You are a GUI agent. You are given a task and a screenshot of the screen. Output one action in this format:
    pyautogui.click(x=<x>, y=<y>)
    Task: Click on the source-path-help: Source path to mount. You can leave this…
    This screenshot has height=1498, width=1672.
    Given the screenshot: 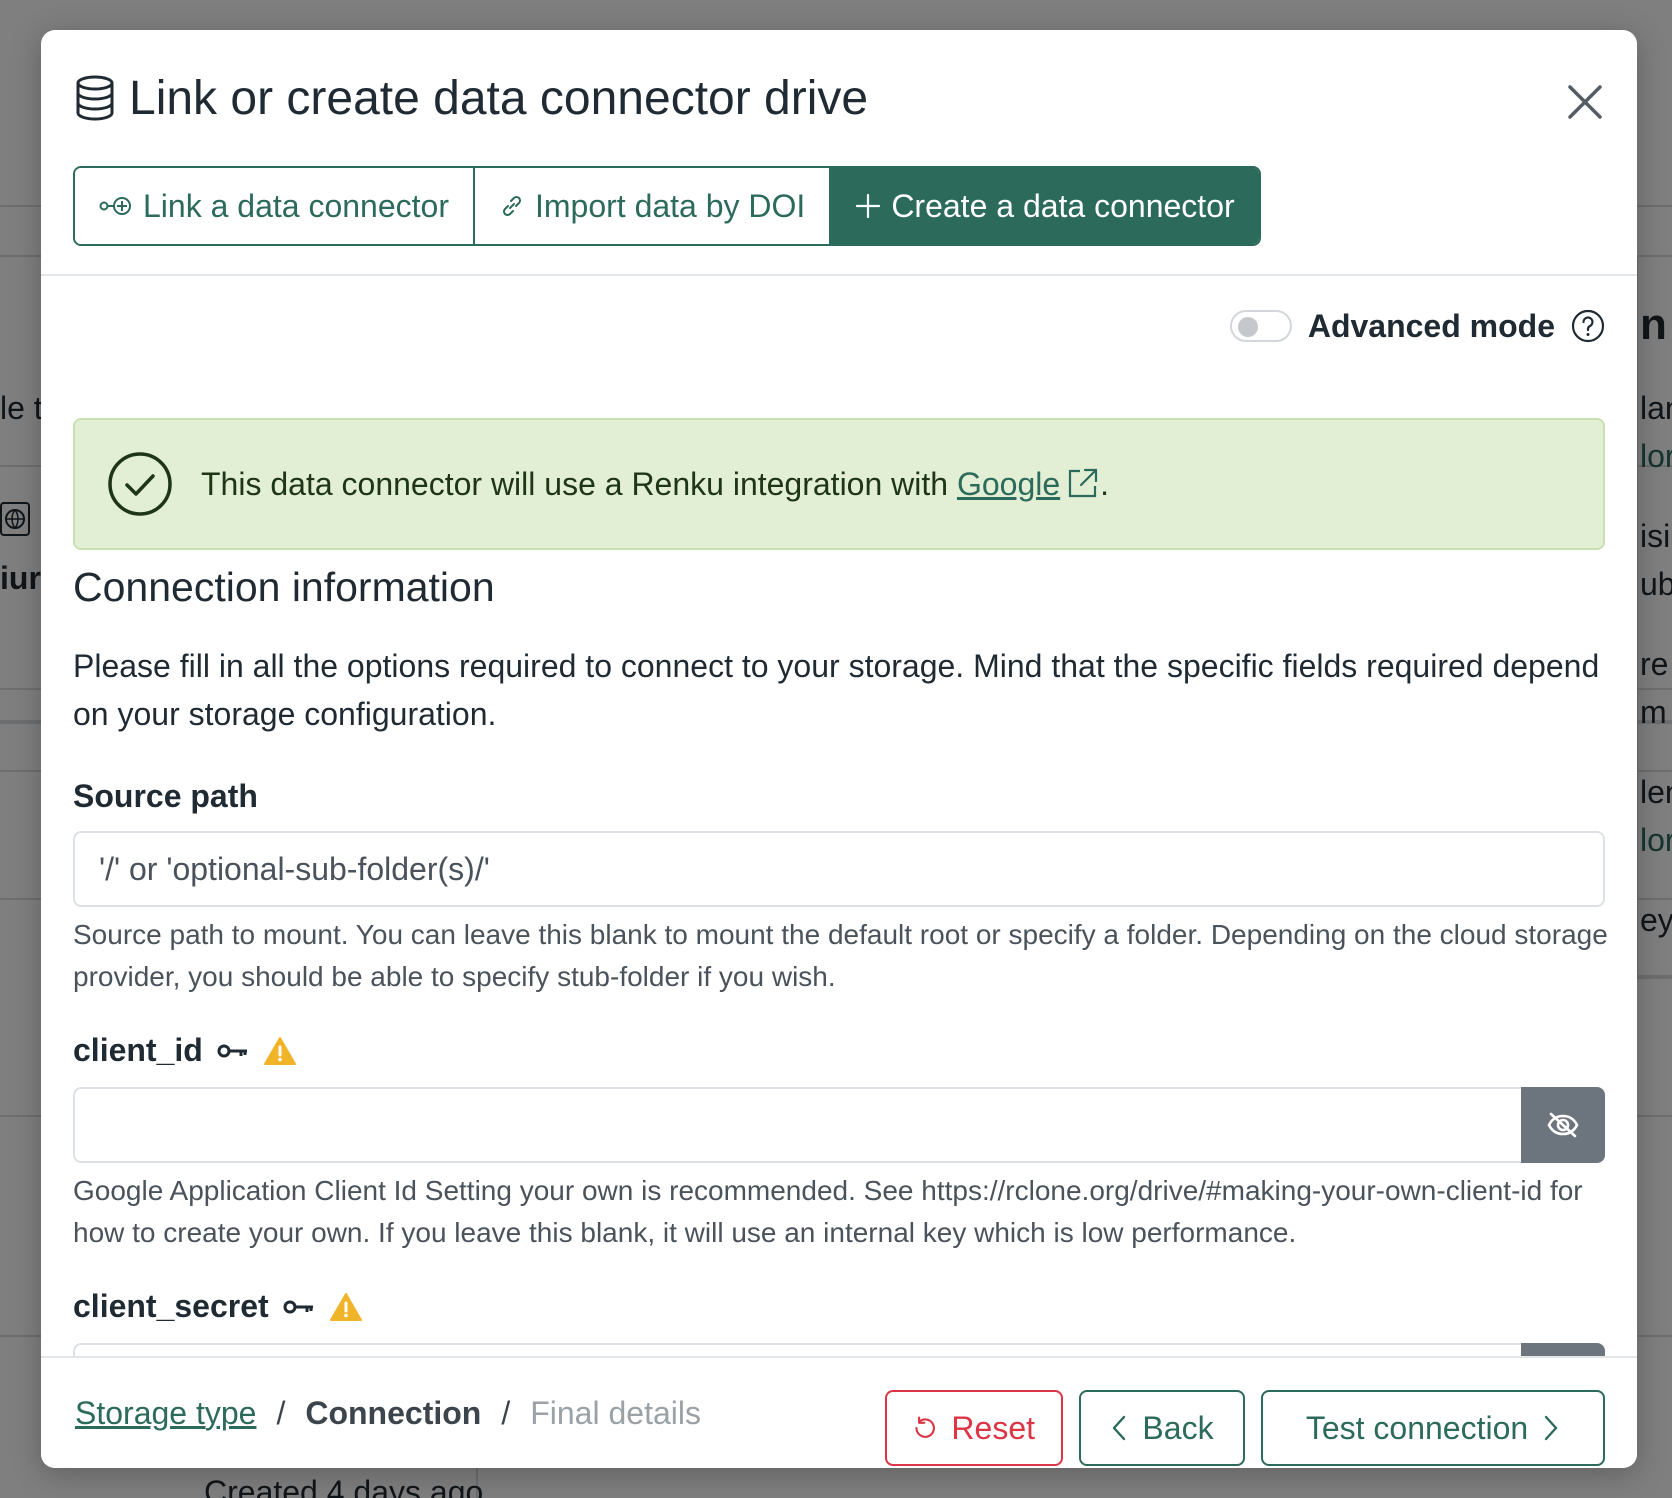 What is the action you would take?
    pyautogui.click(x=840, y=955)
    